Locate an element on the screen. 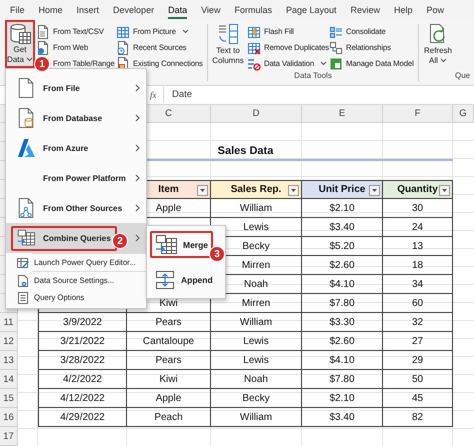 The image size is (474, 446). cube-icon is located at coordinates (336, 63).